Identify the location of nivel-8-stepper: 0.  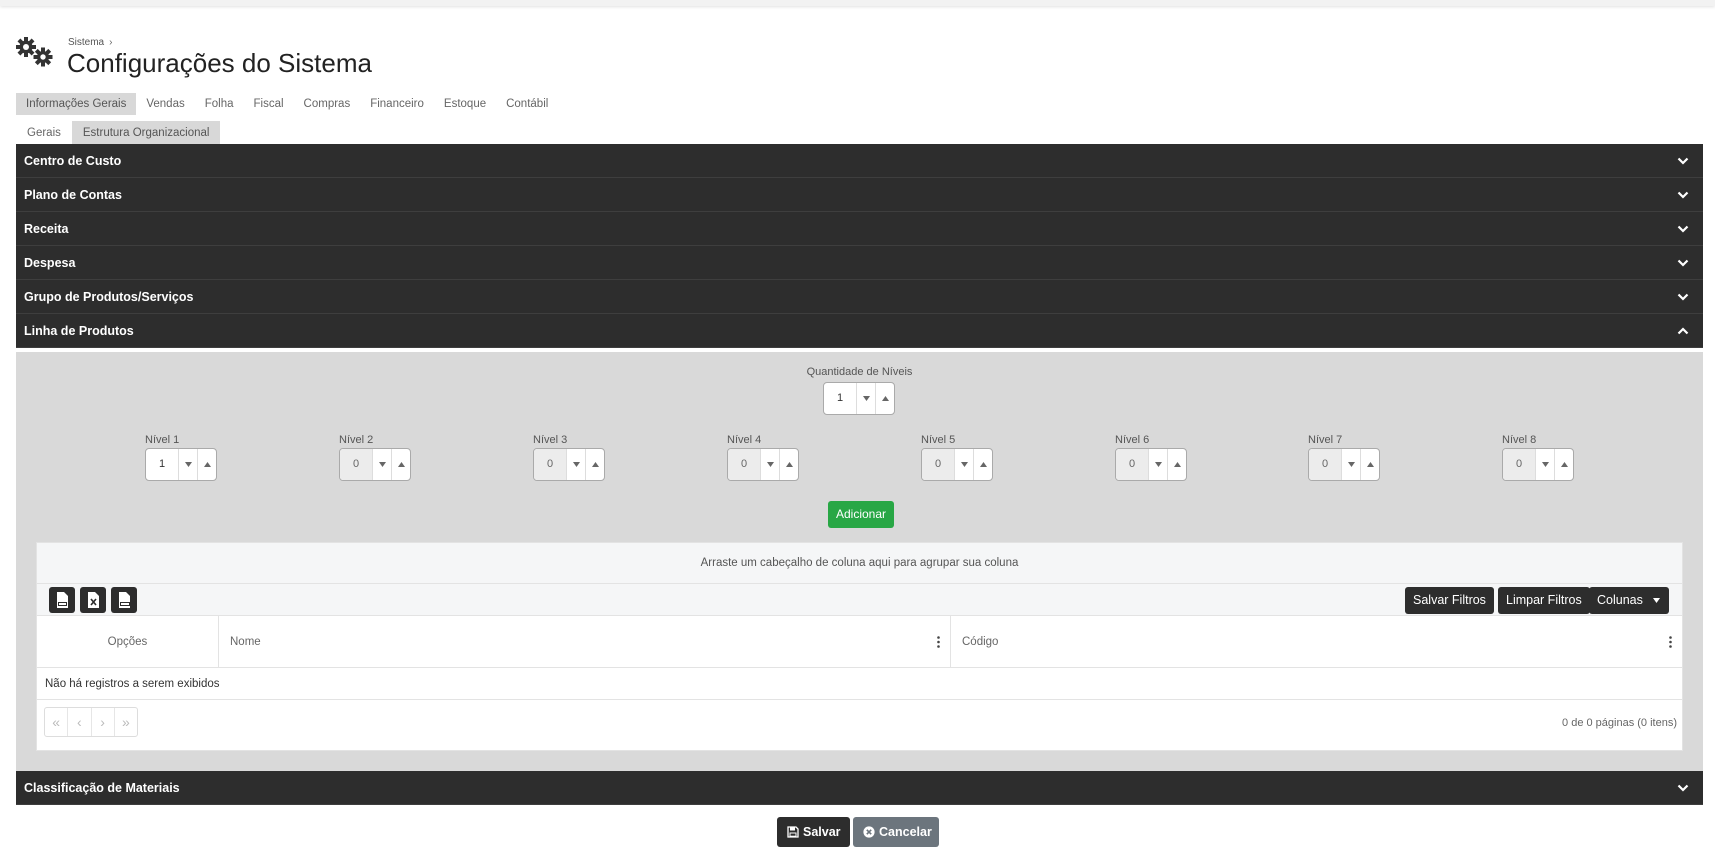
(1538, 464).